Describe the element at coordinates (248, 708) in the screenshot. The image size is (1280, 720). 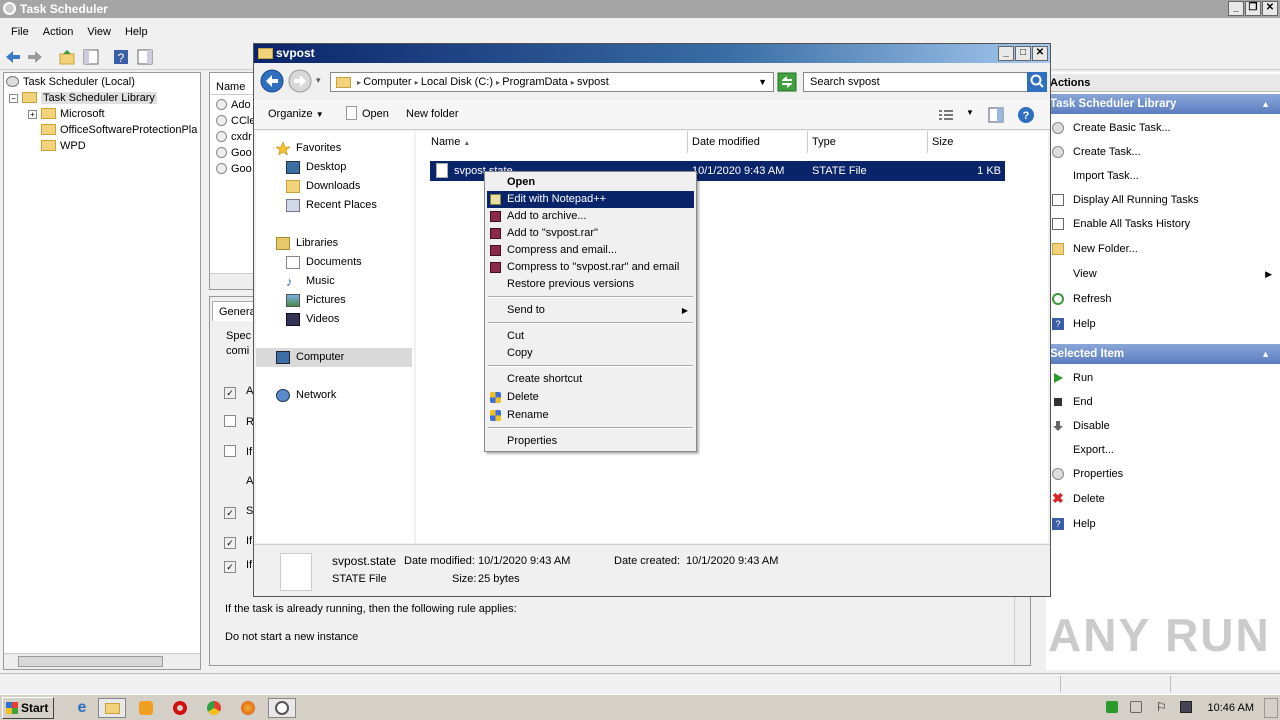
I see `firefox-icon` at that location.